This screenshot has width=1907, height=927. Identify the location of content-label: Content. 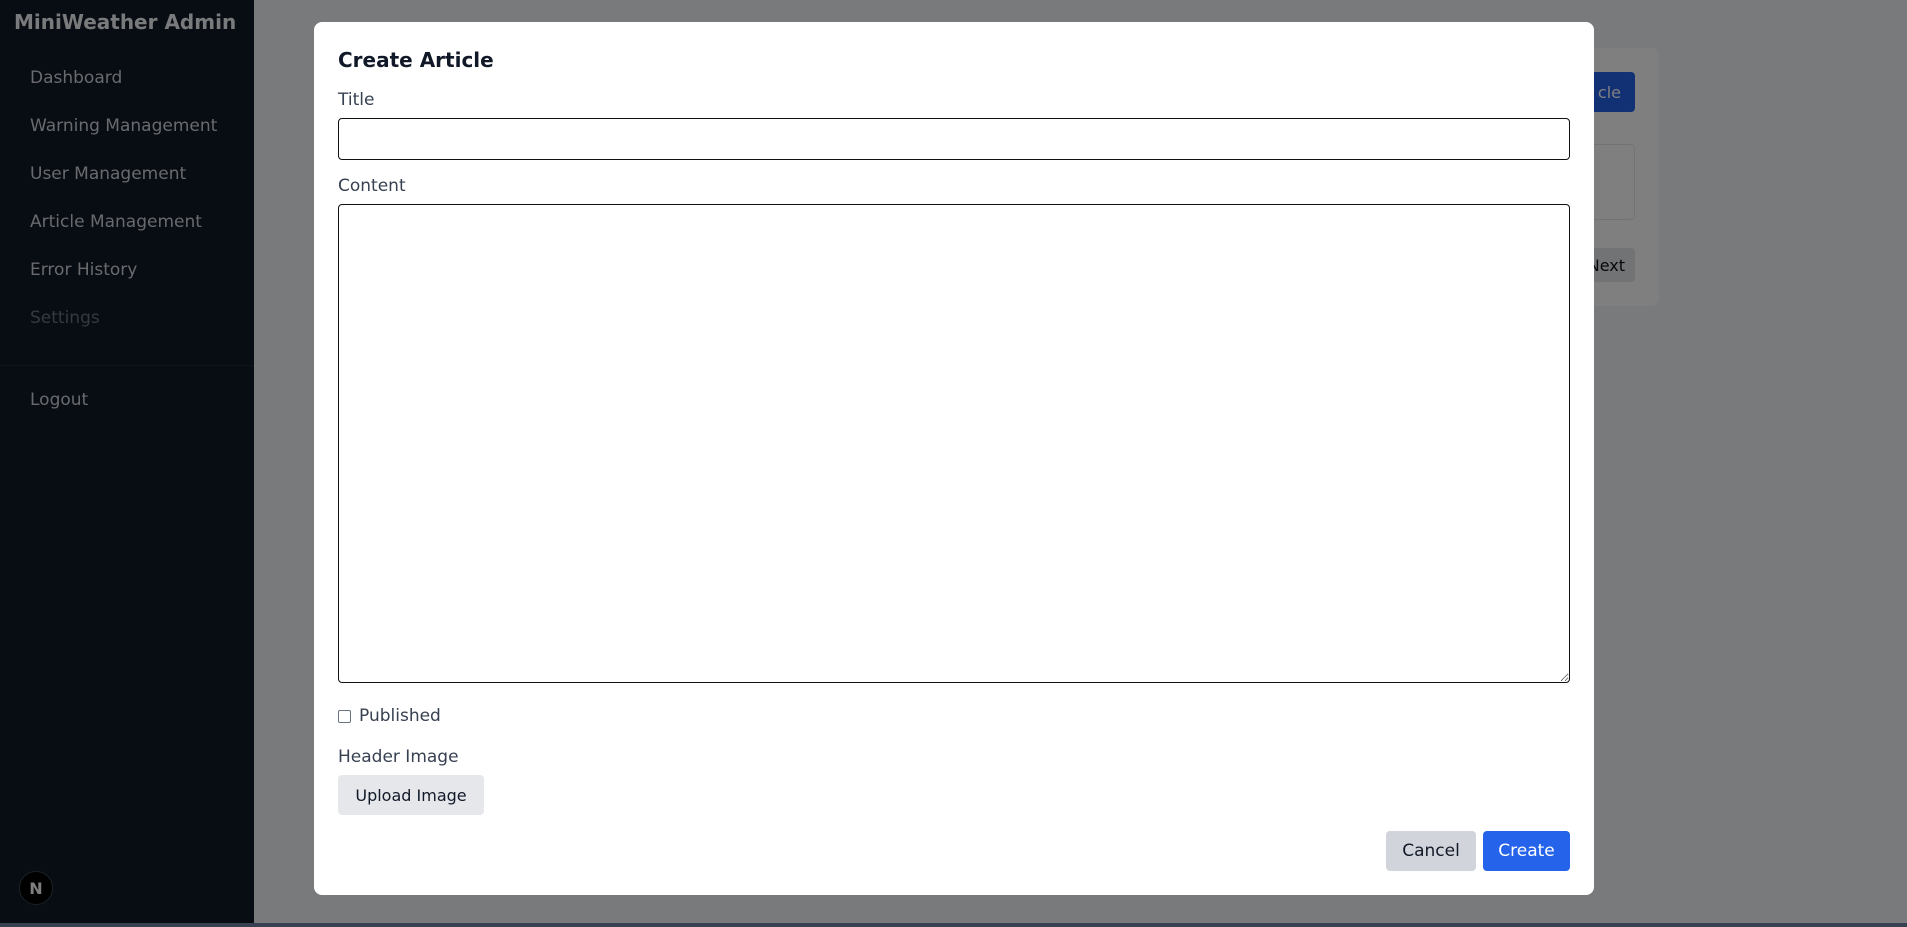
(372, 186).